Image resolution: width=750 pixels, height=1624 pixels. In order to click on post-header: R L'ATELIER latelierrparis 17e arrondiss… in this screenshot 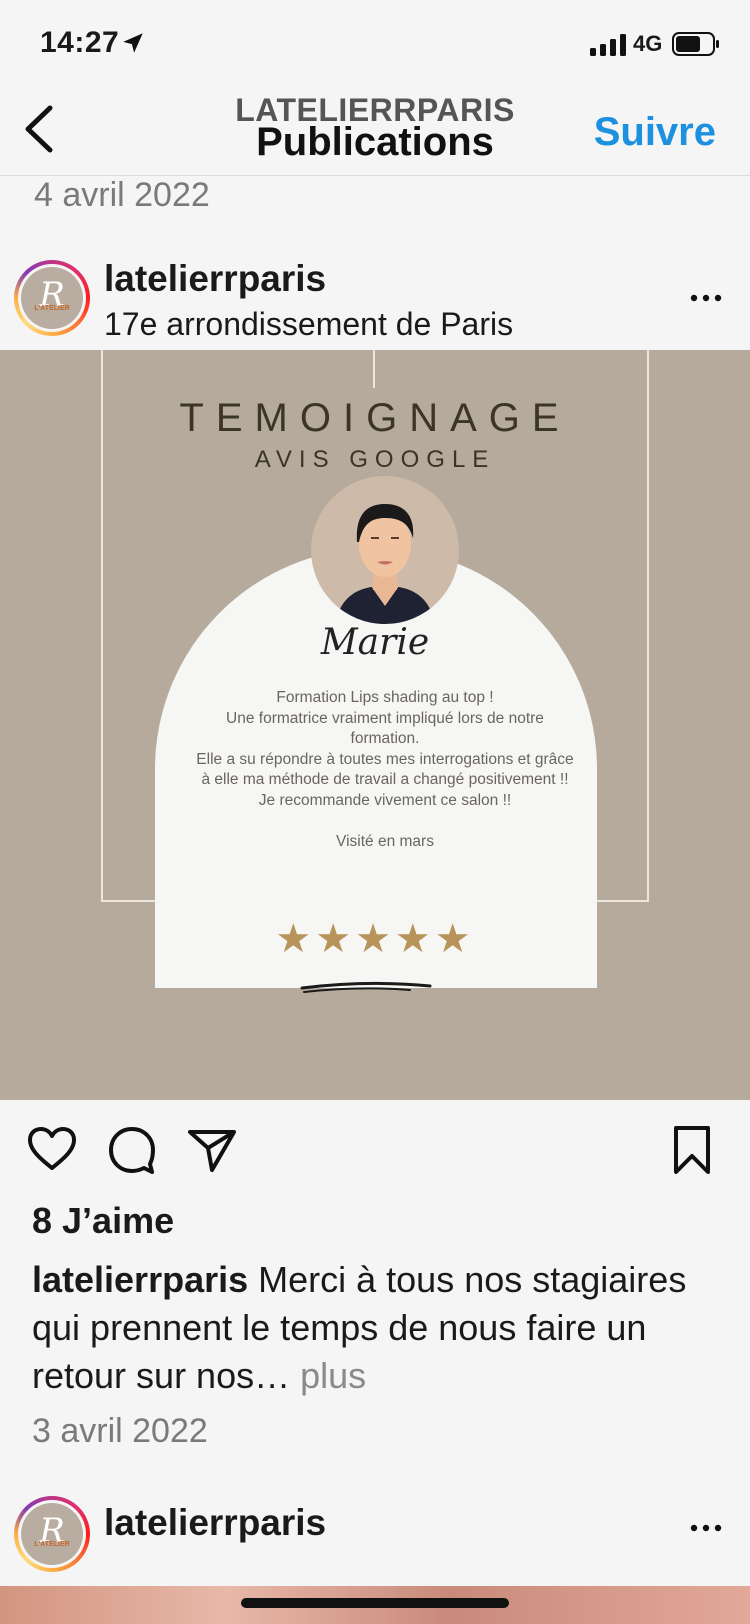, I will do `click(375, 298)`.